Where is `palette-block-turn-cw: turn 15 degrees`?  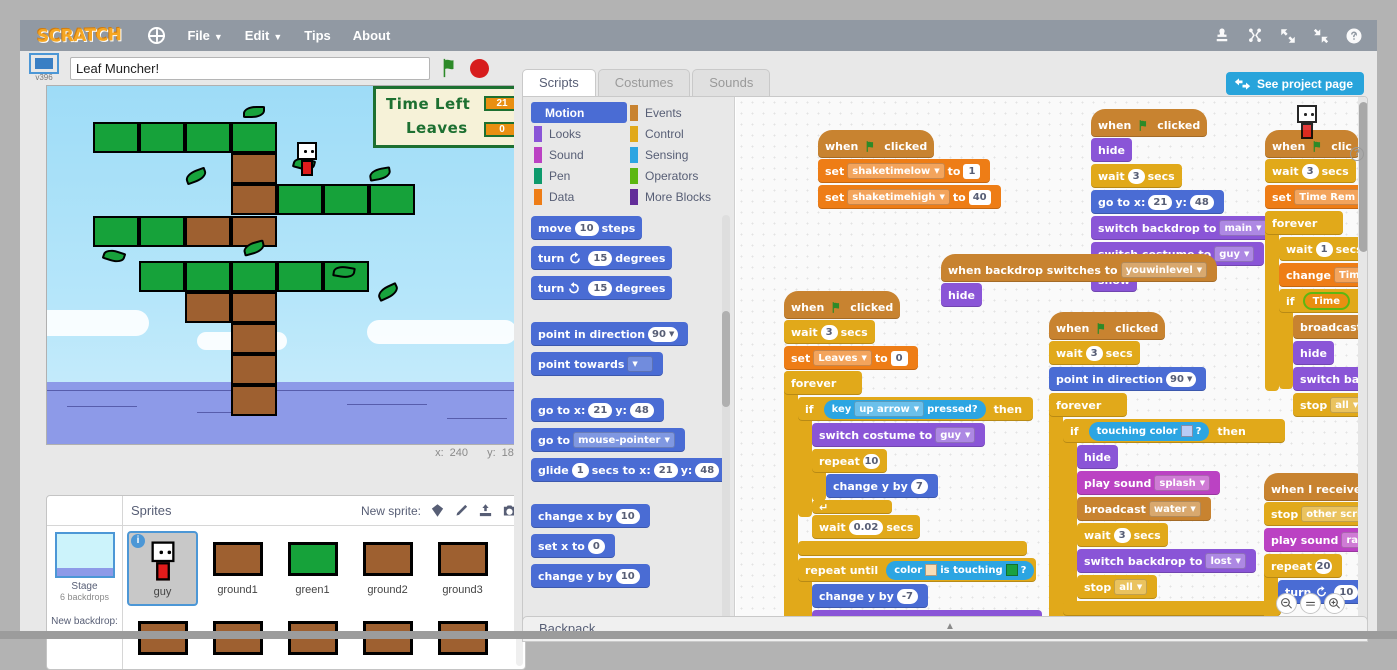 palette-block-turn-cw: turn 15 degrees is located at coordinates (601, 258).